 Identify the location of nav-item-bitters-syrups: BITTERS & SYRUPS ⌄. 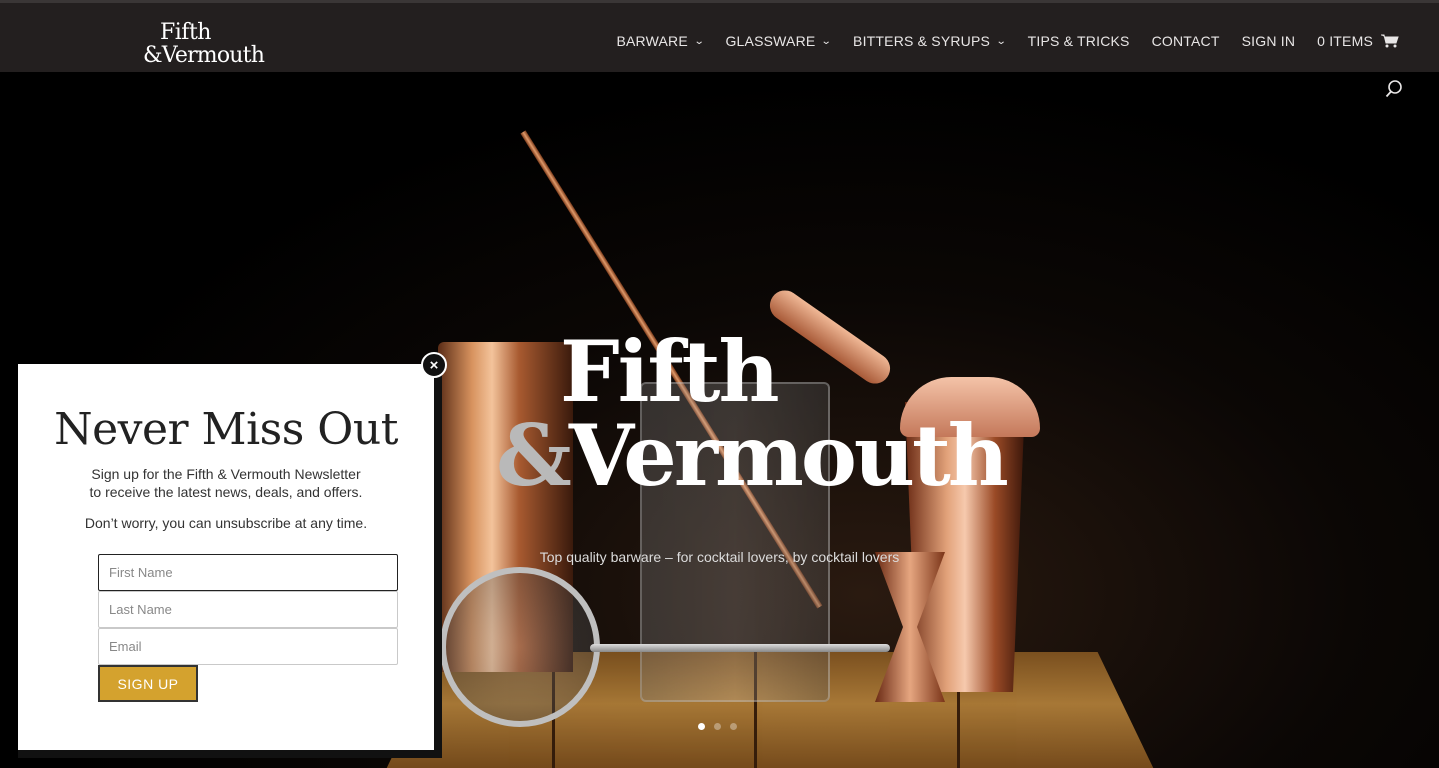
(930, 41).